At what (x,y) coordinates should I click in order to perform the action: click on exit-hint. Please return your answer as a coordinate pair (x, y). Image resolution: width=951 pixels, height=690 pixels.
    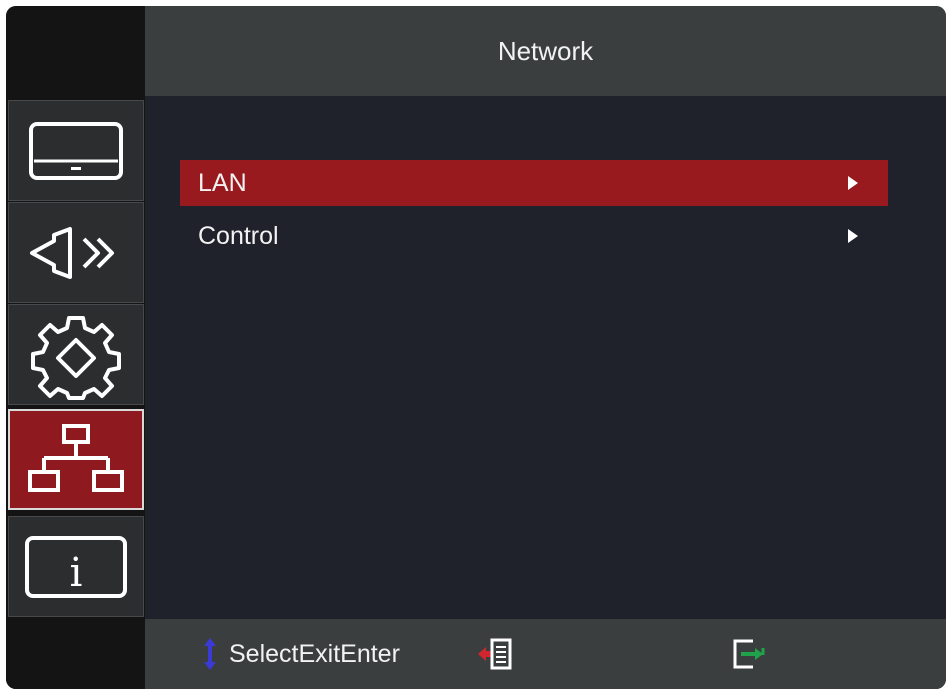
    Looking at the image, I should click on (496, 654).